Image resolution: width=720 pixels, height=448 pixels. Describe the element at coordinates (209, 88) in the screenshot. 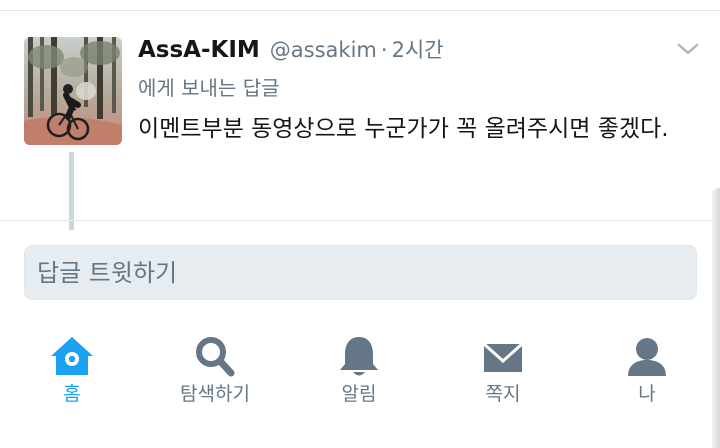

I see `reply-context: 에게 보내는 답글` at that location.